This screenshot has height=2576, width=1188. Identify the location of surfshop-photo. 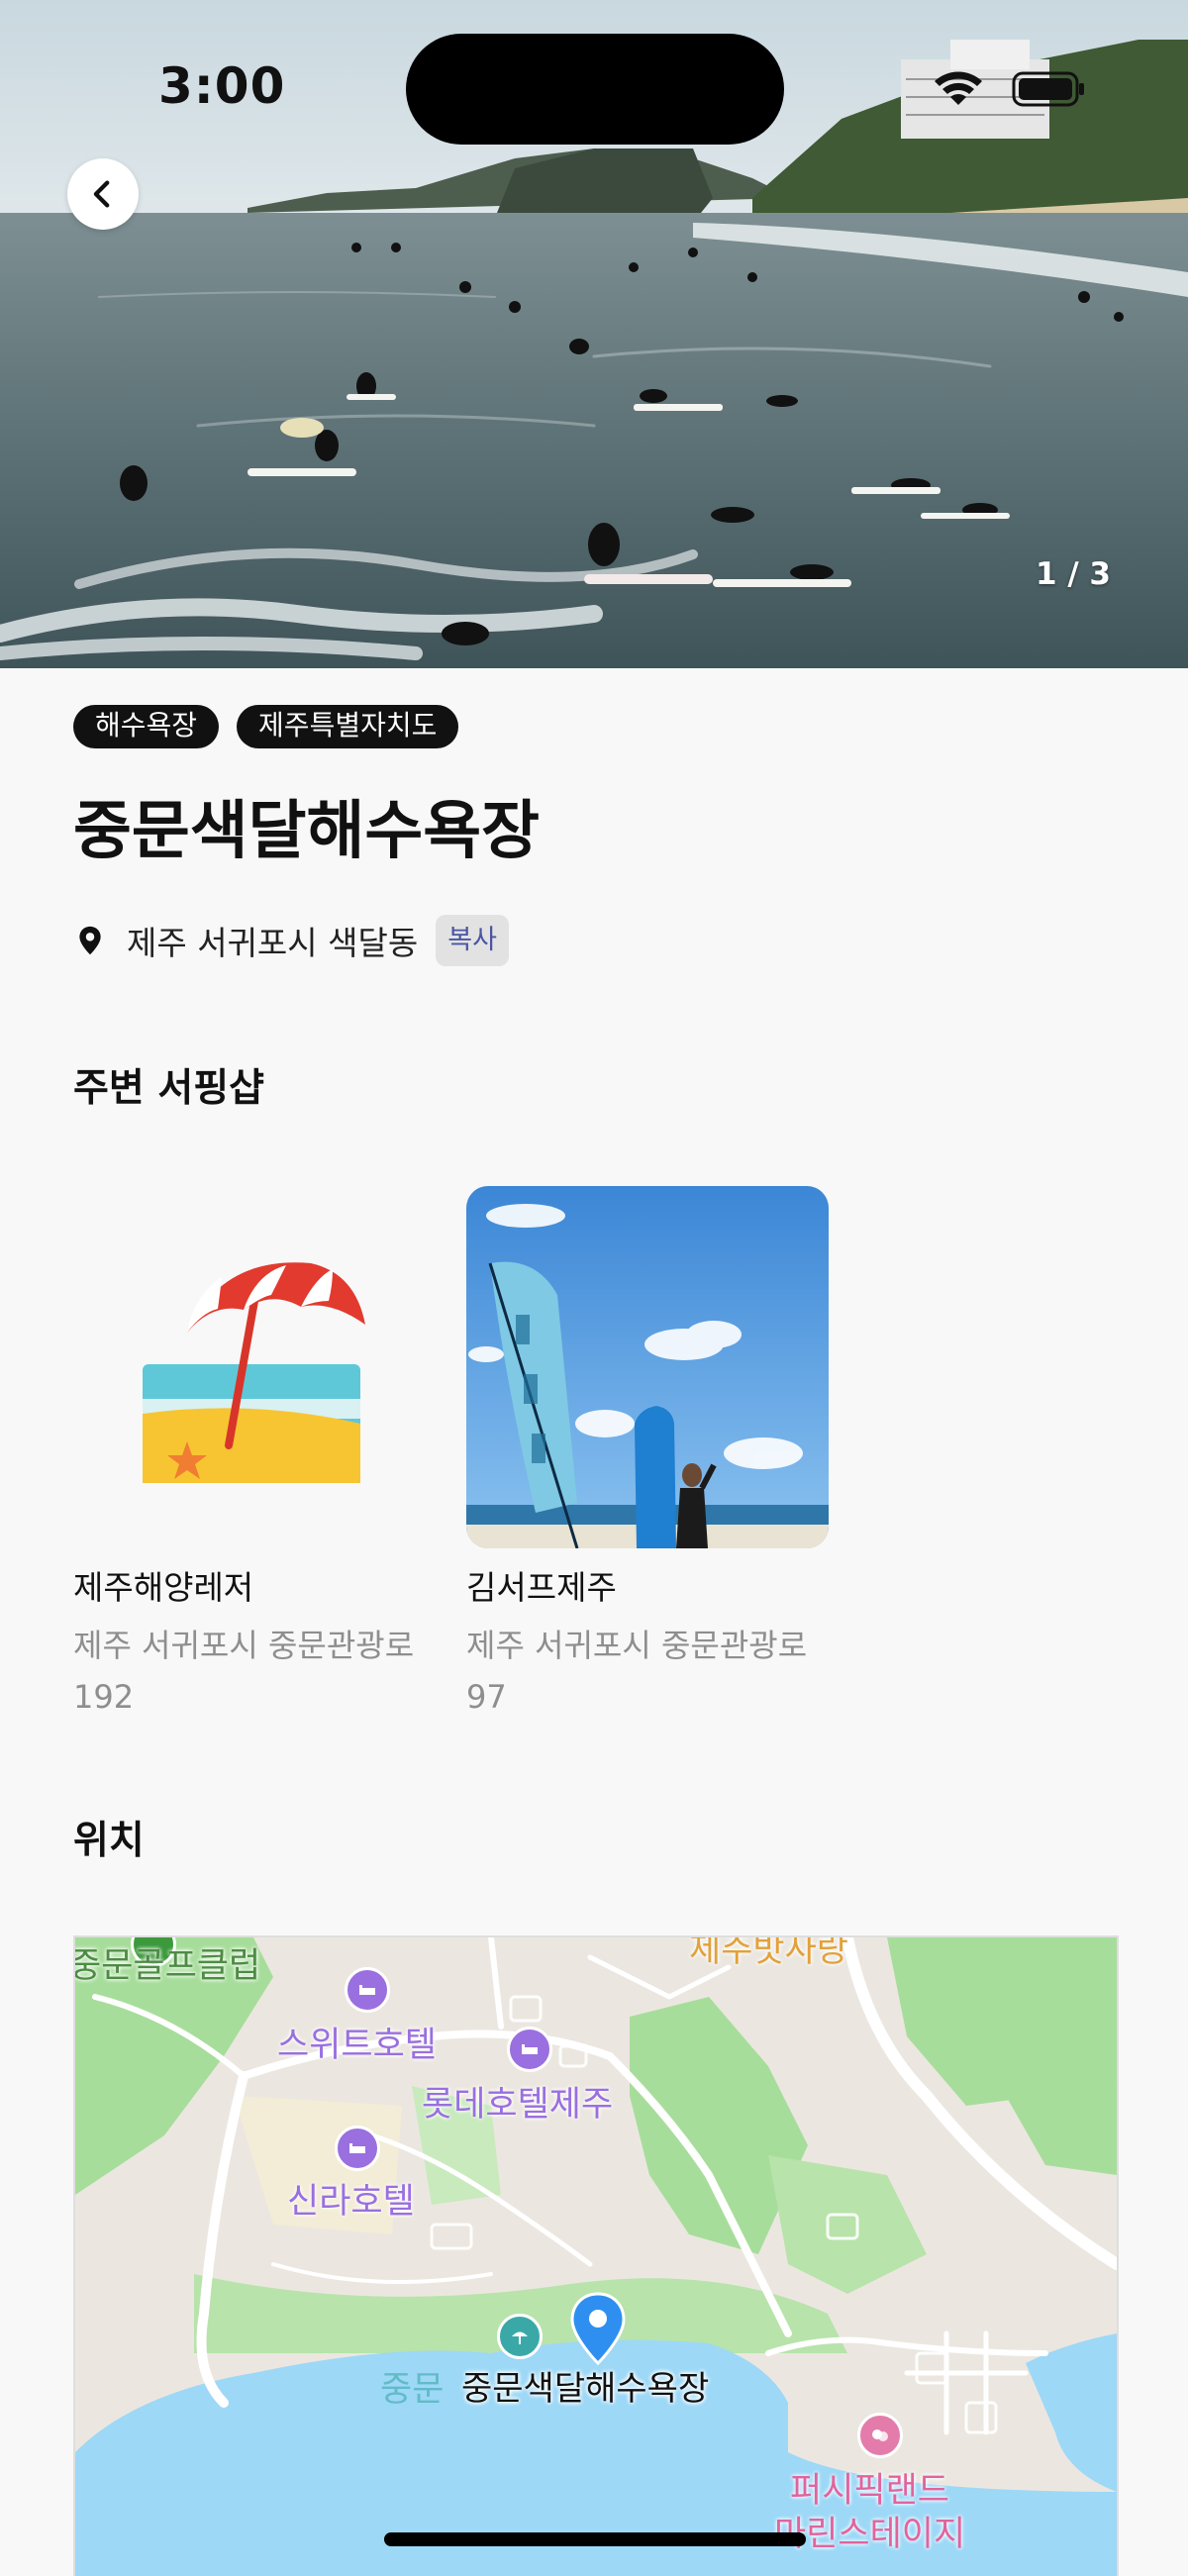
(647, 1367).